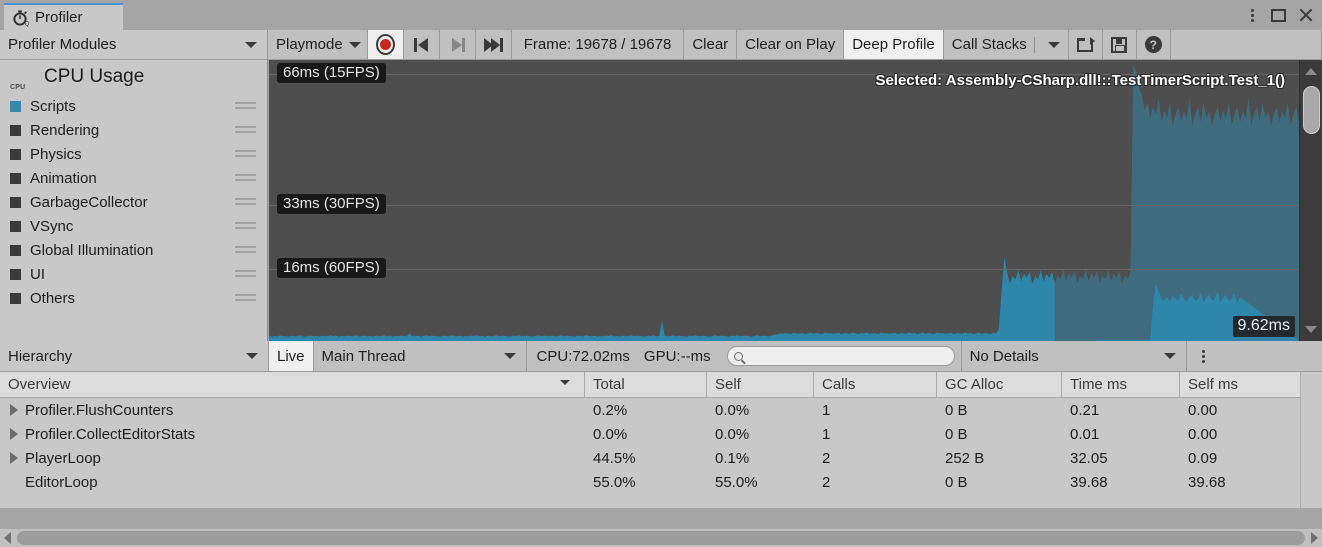 This screenshot has height=547, width=1322. I want to click on open-folder-icon, so click(1085, 44).